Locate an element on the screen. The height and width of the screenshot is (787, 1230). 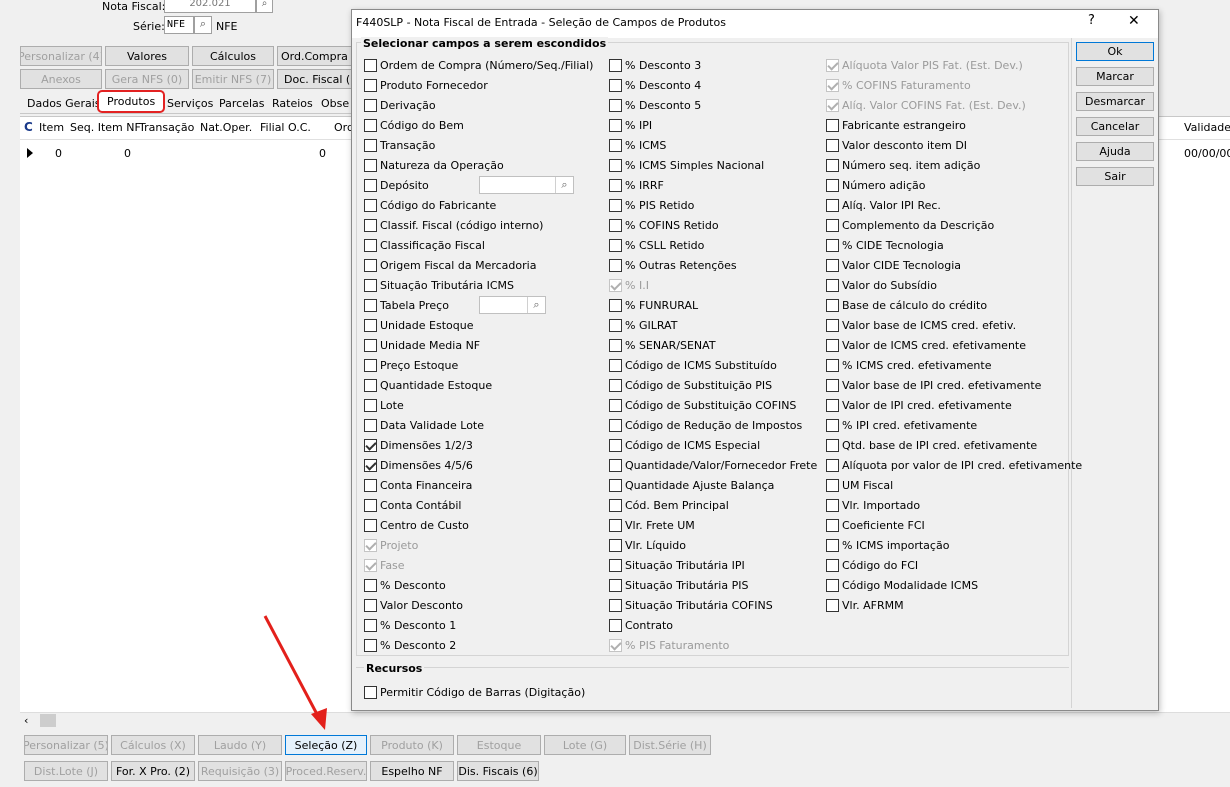
checkbox-col2-5: % ICMS Simples Nacional is located at coordinates (686, 165).